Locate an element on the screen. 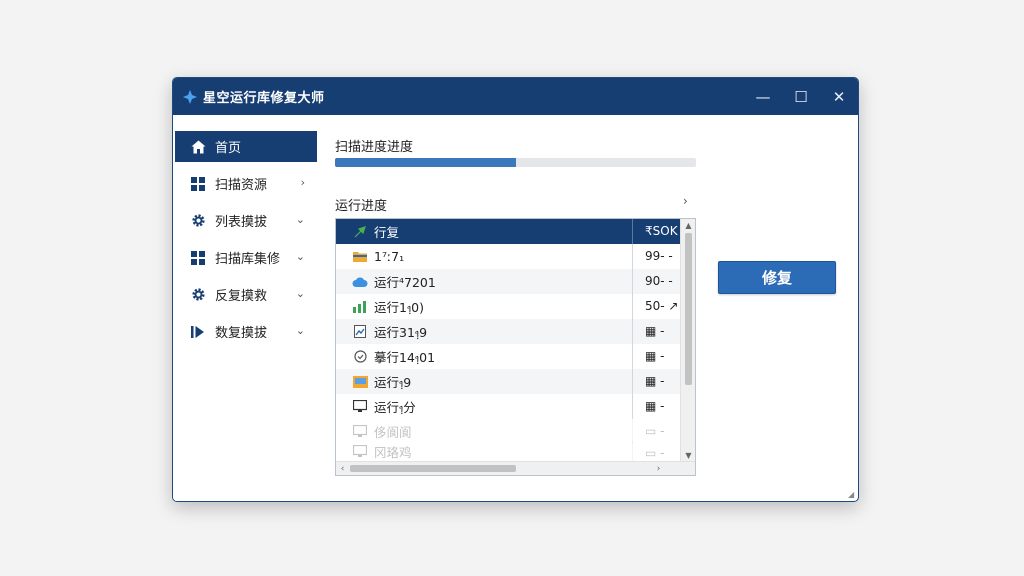  repair-button: 修复 is located at coordinates (777, 277).